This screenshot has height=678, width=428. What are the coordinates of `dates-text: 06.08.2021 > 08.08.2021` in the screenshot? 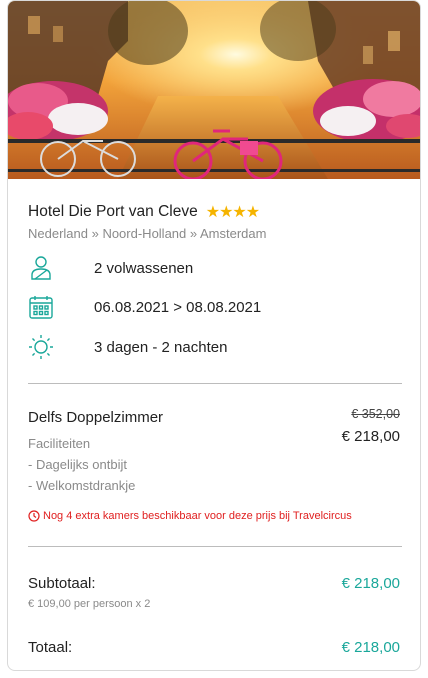 It's located at (178, 307).